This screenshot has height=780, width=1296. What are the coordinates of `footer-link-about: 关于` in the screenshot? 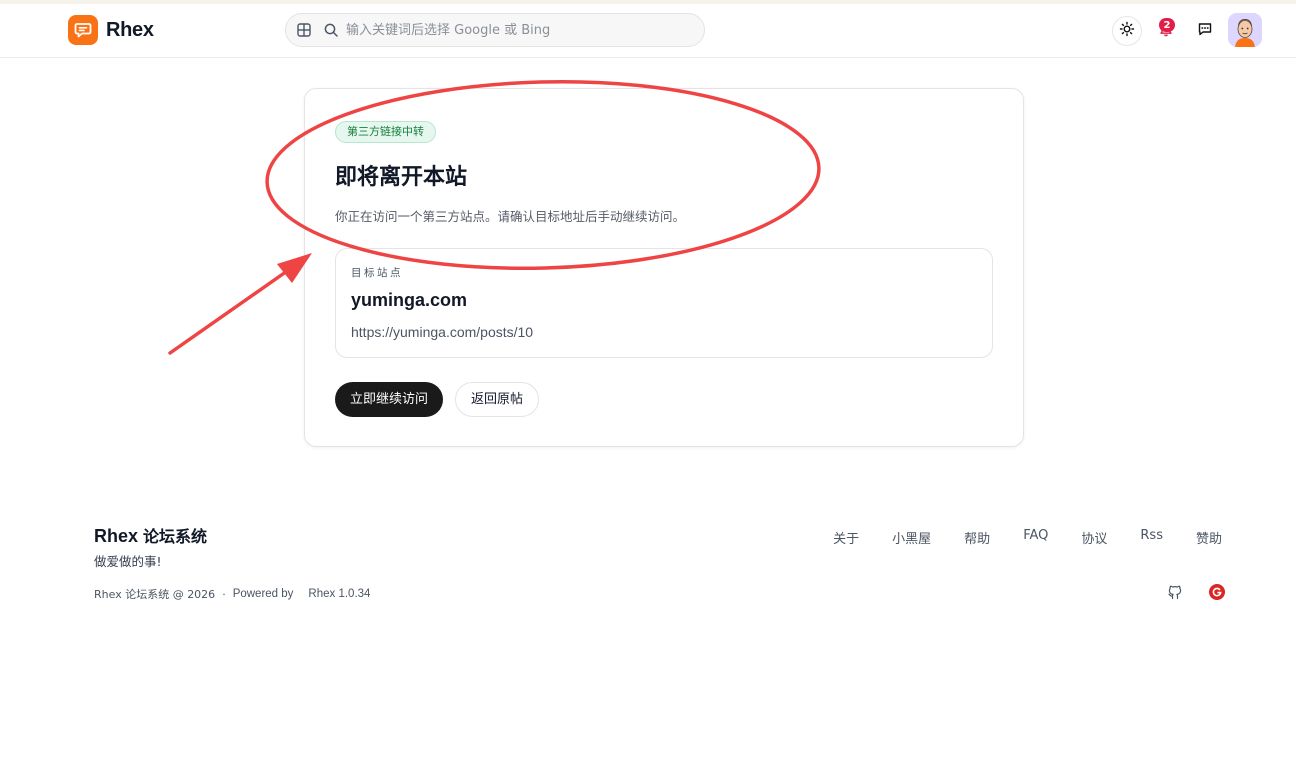 It's located at (846, 537).